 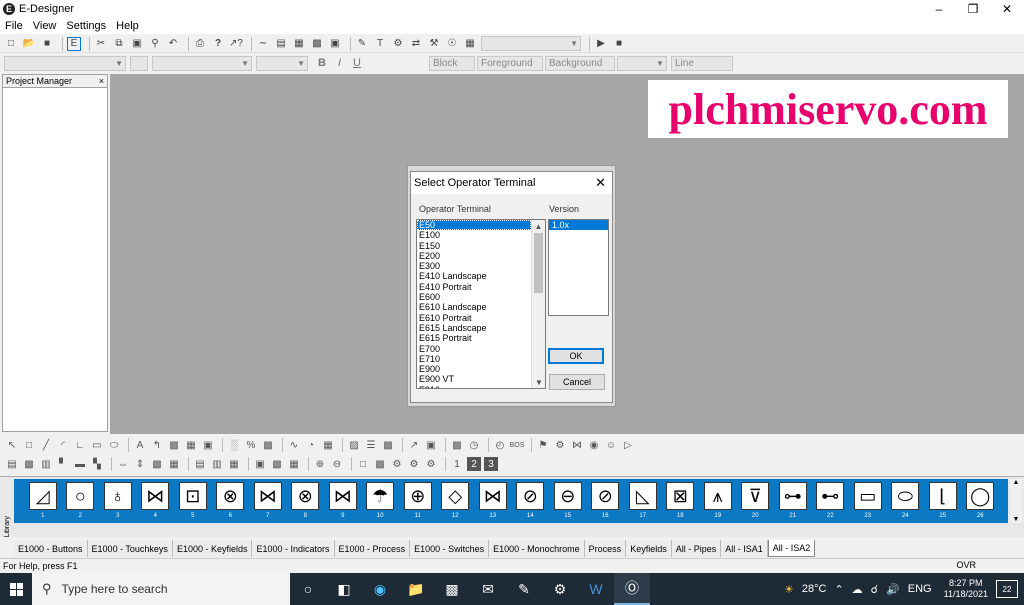 What do you see at coordinates (611, 445) in the screenshot?
I see `user-icon: ☺` at bounding box center [611, 445].